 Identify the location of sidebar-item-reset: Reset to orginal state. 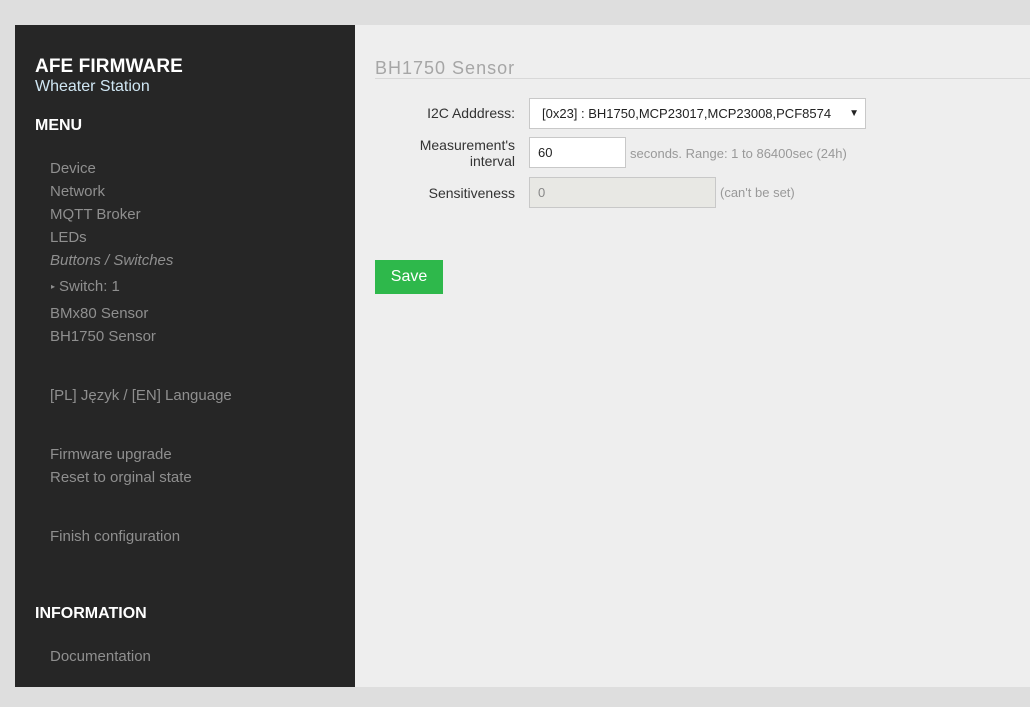
(121, 477).